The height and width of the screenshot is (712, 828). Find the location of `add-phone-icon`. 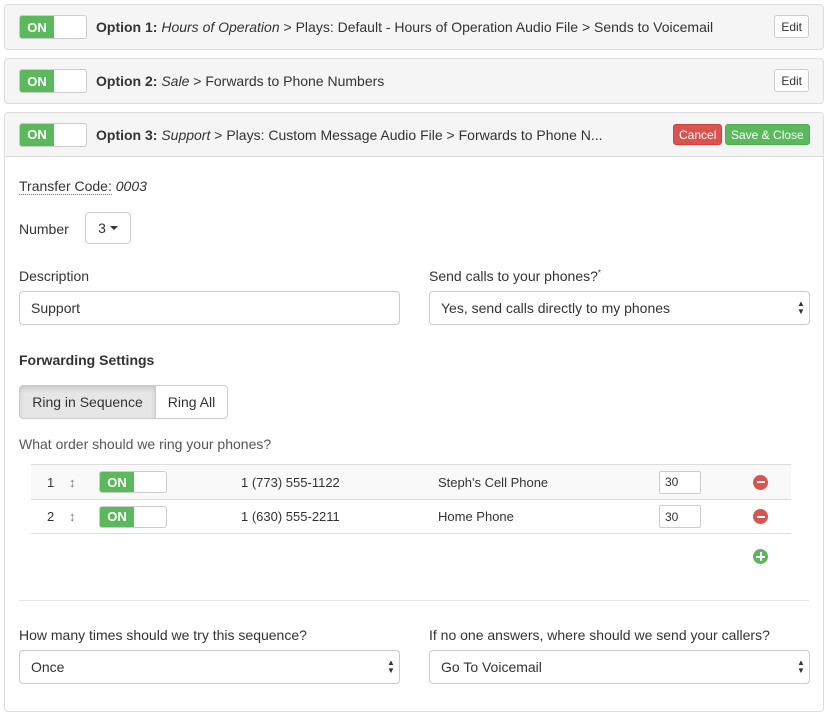

add-phone-icon is located at coordinates (760, 556).